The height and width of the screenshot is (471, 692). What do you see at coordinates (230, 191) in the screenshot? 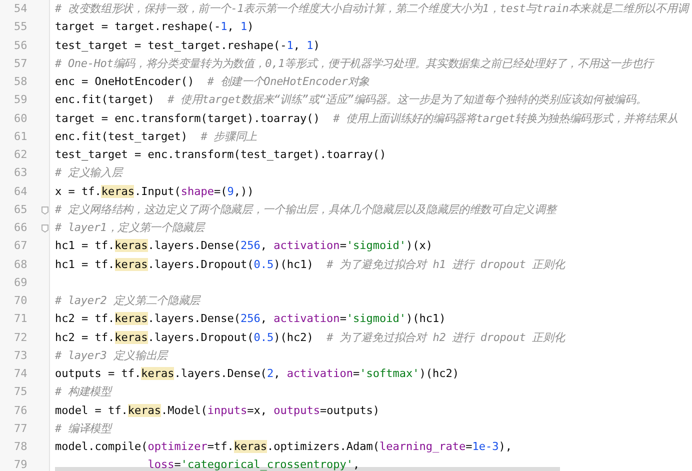
I see `number-literal: 9` at bounding box center [230, 191].